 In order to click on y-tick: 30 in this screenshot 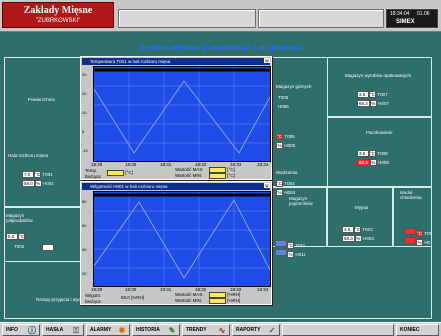, I will do `click(84, 74)`.